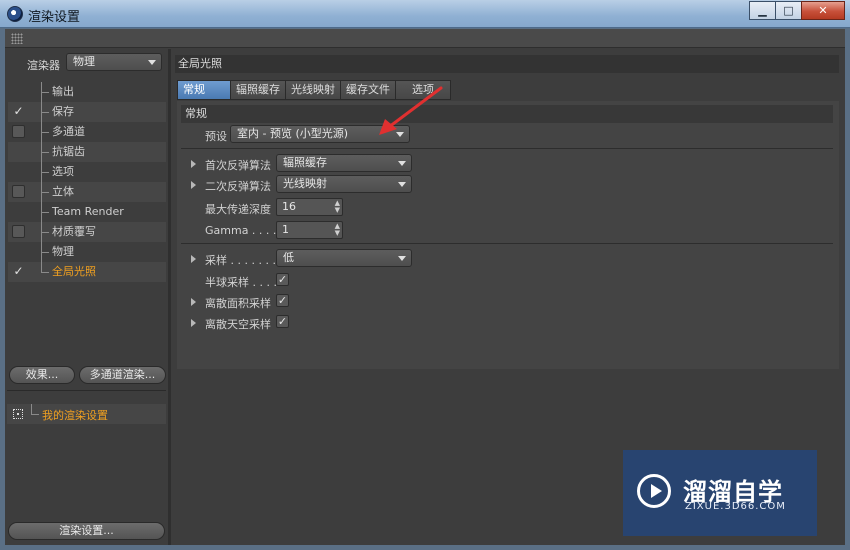 The width and height of the screenshot is (850, 550). Describe the element at coordinates (63, 191) in the screenshot. I see `tree-item-label: 立体` at that location.